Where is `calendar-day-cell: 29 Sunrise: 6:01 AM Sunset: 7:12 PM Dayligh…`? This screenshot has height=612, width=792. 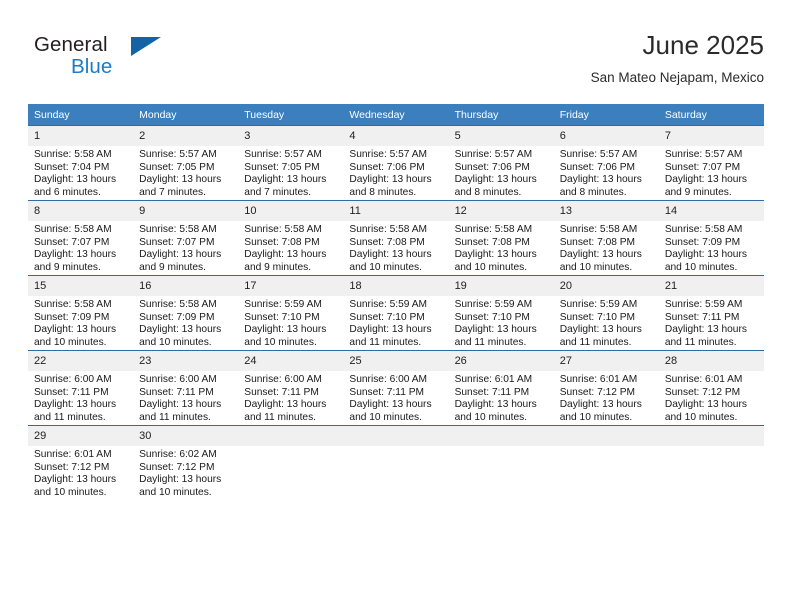 calendar-day-cell: 29 Sunrise: 6:01 AM Sunset: 7:12 PM Dayligh… is located at coordinates (81, 462).